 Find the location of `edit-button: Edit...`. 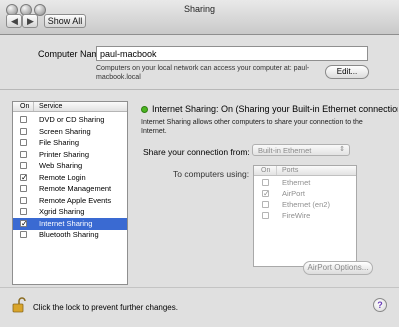

edit-button: Edit... is located at coordinates (347, 72).